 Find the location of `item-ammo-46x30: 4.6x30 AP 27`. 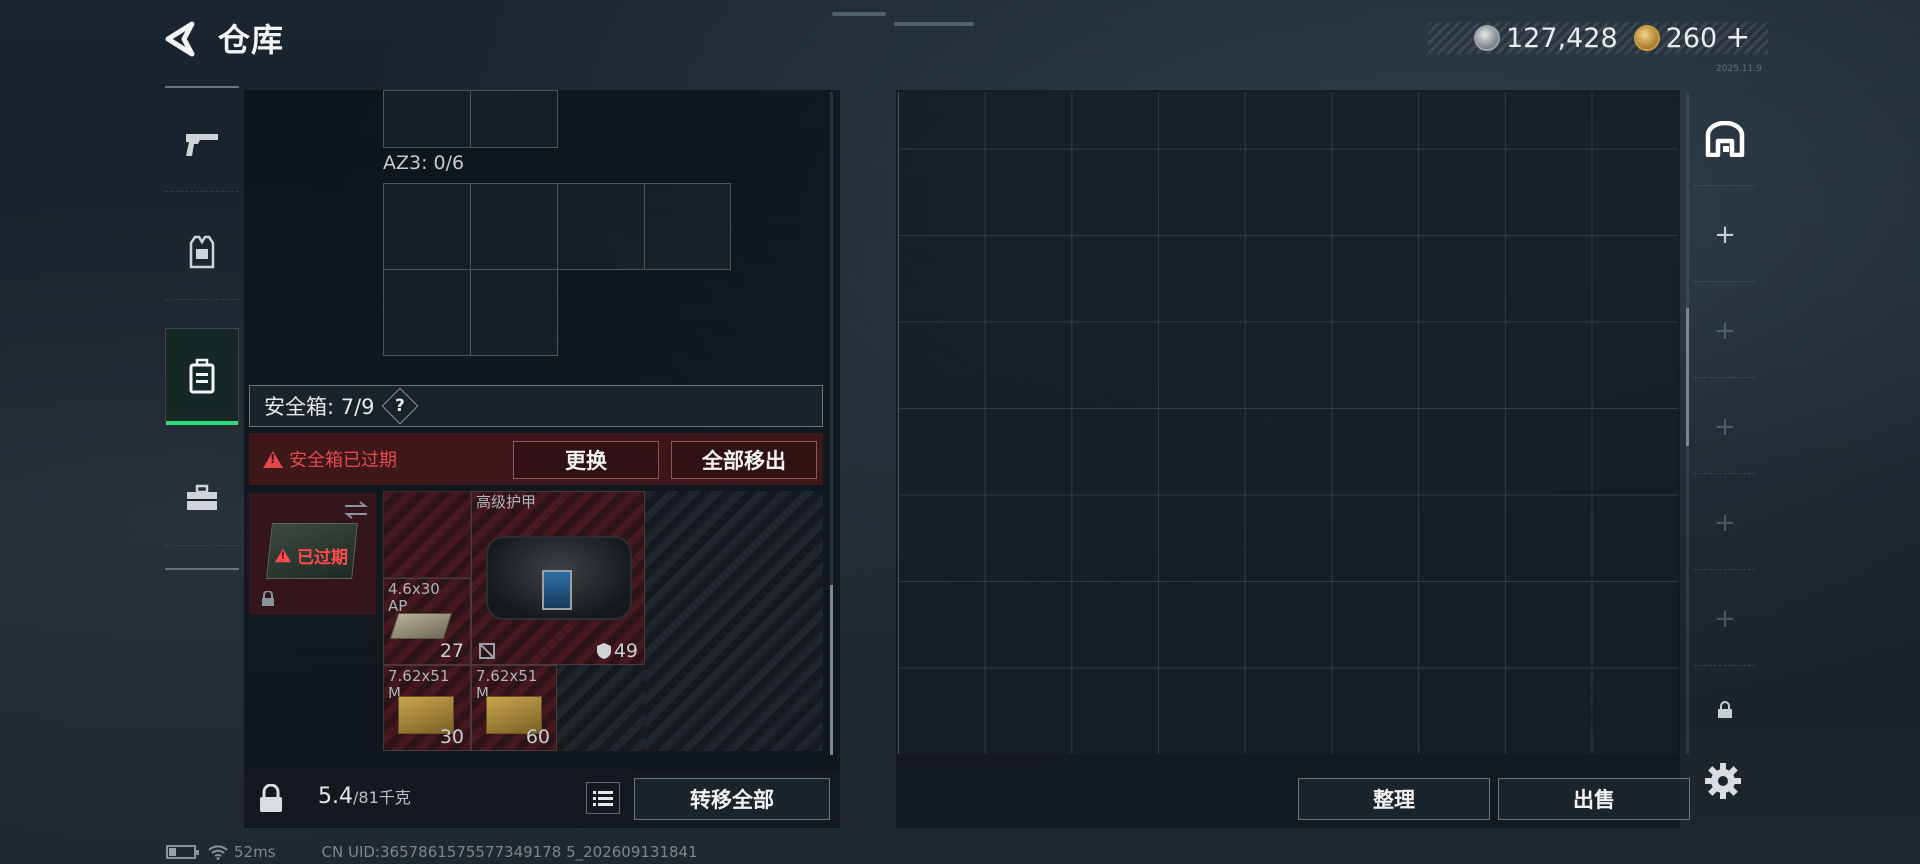

item-ammo-46x30: 4.6x30 AP 27 is located at coordinates (427, 621).